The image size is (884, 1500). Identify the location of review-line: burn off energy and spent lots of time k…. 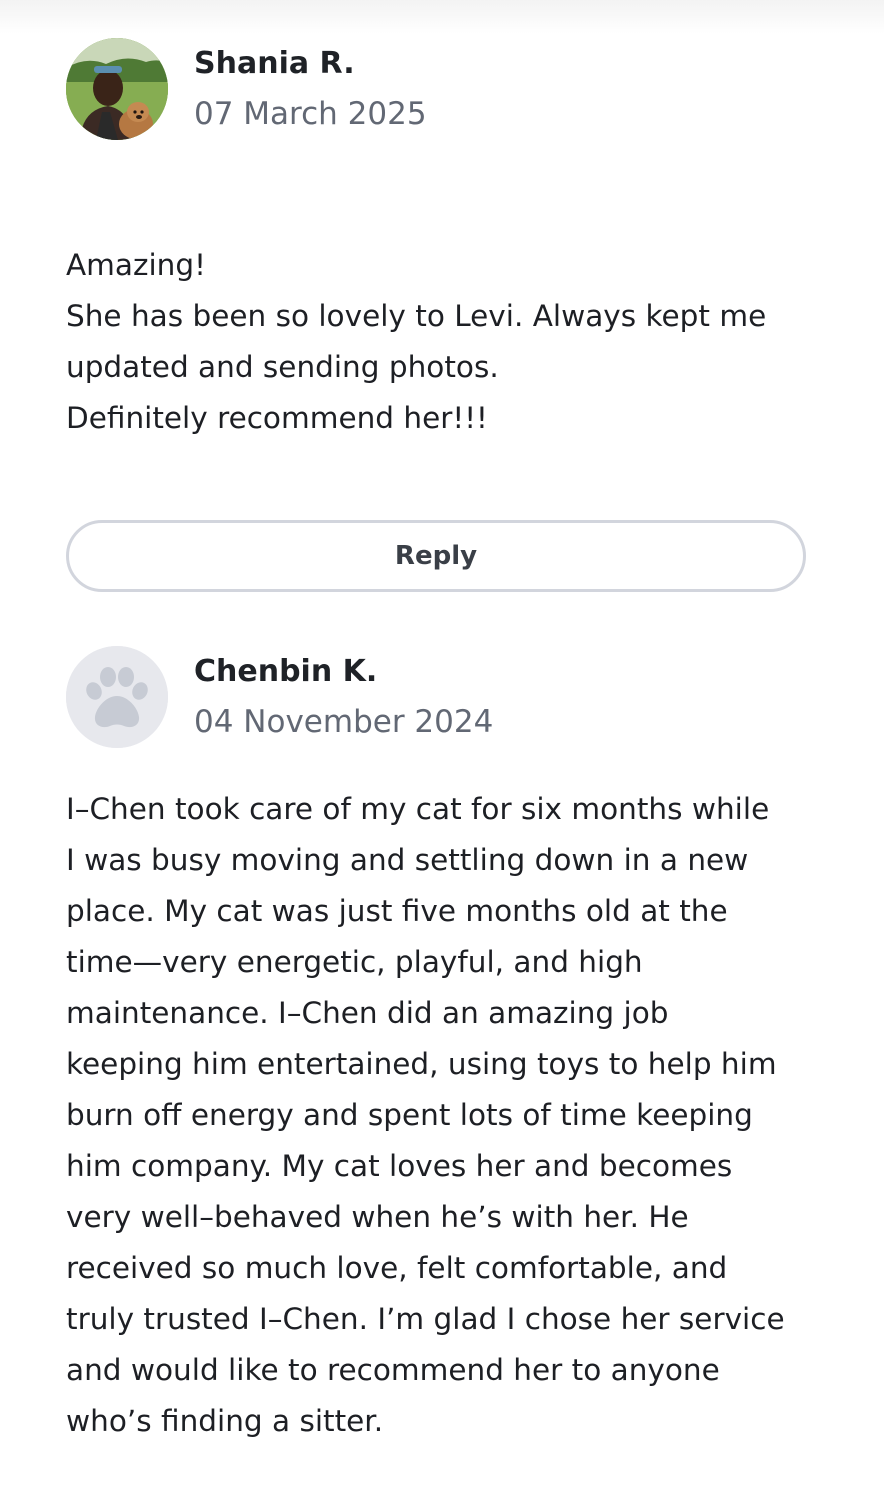
(409, 1115).